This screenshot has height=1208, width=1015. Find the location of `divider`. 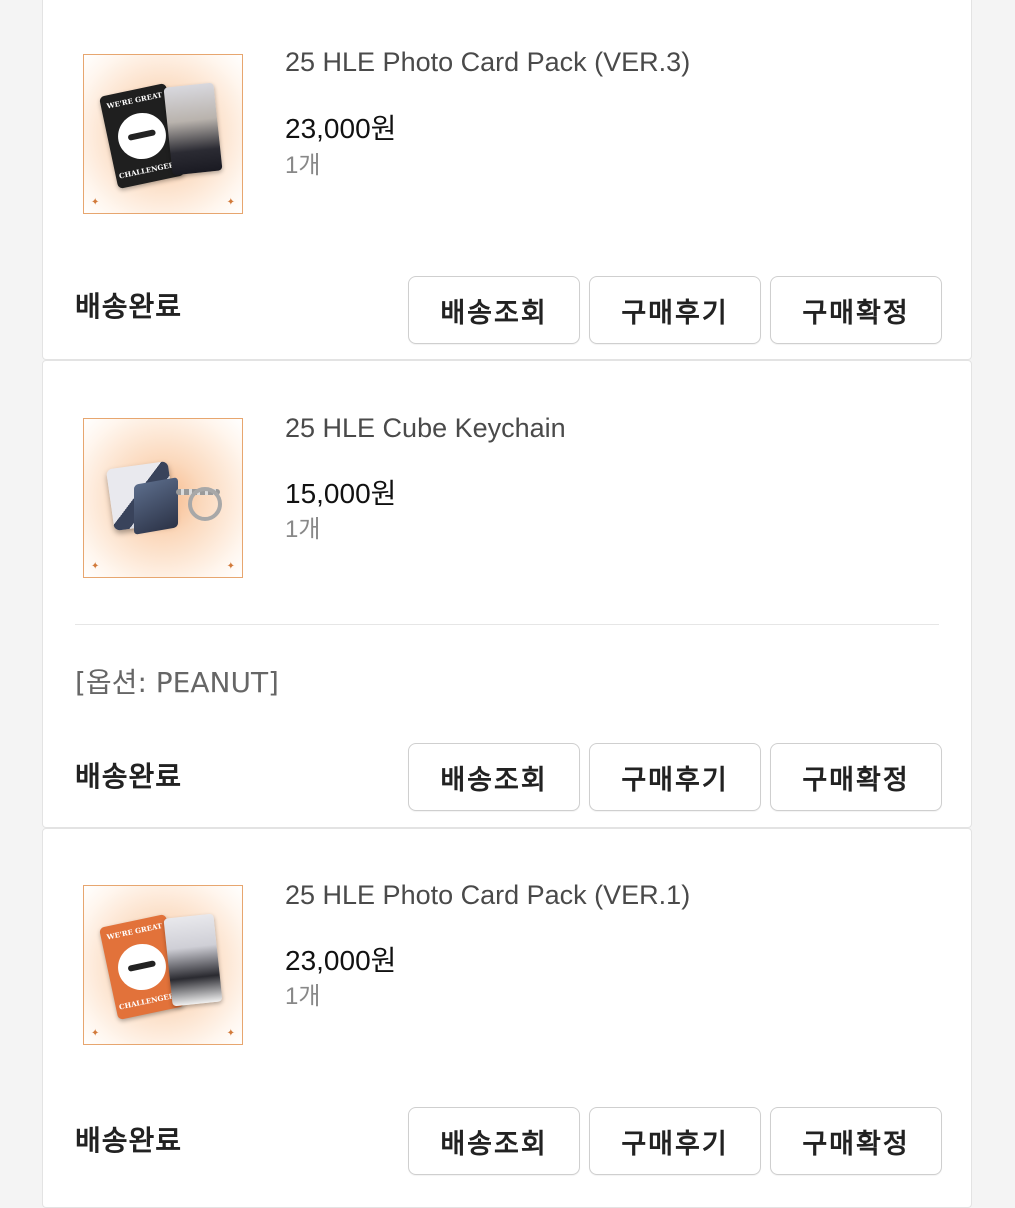

divider is located at coordinates (507, 624).